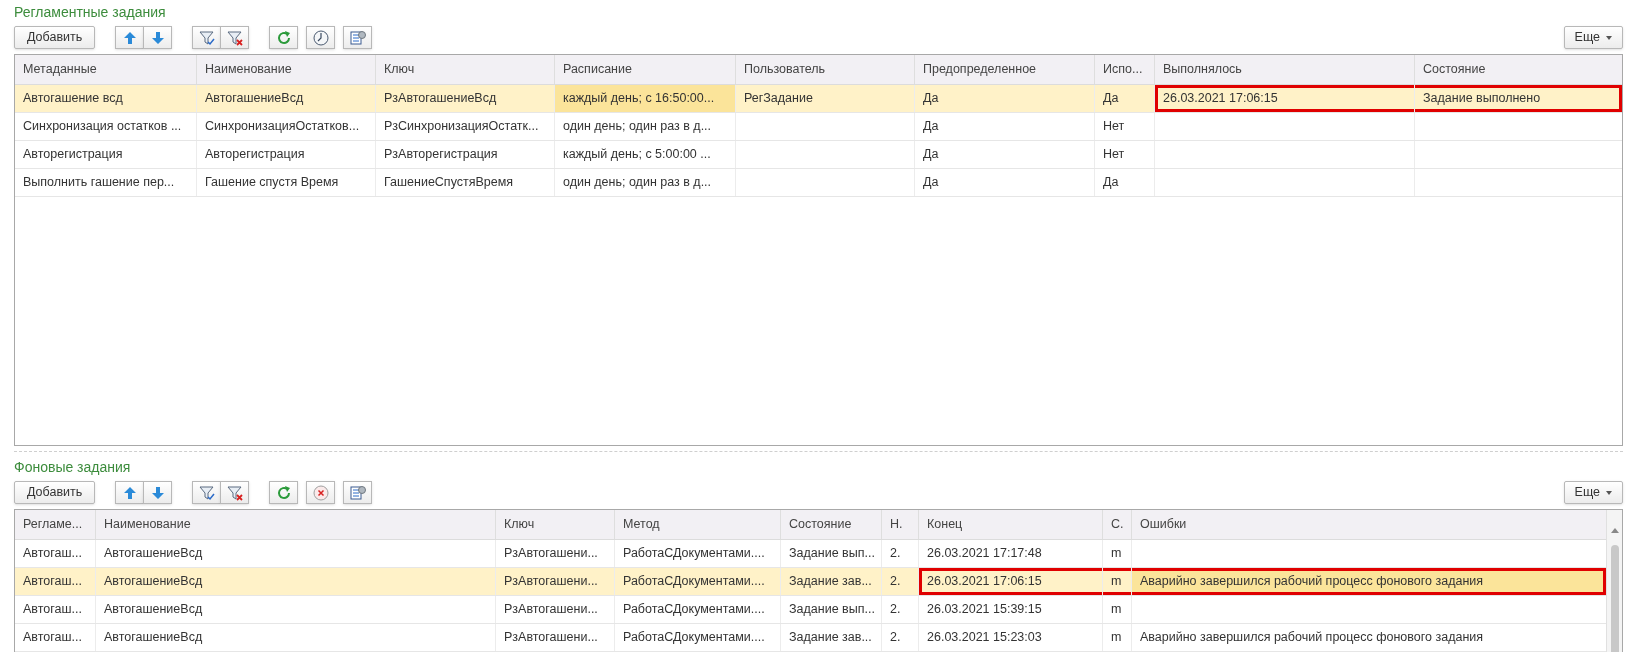 The width and height of the screenshot is (1635, 652). Describe the element at coordinates (824, 69) in the screenshot. I see `column-header: Пользователь` at that location.